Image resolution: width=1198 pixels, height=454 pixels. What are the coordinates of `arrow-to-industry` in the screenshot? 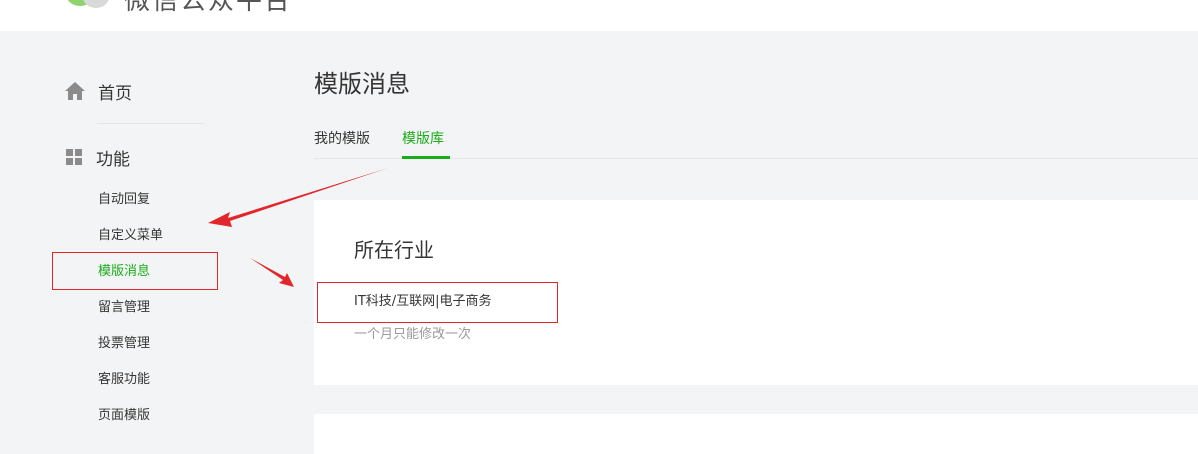 It's located at (272, 272).